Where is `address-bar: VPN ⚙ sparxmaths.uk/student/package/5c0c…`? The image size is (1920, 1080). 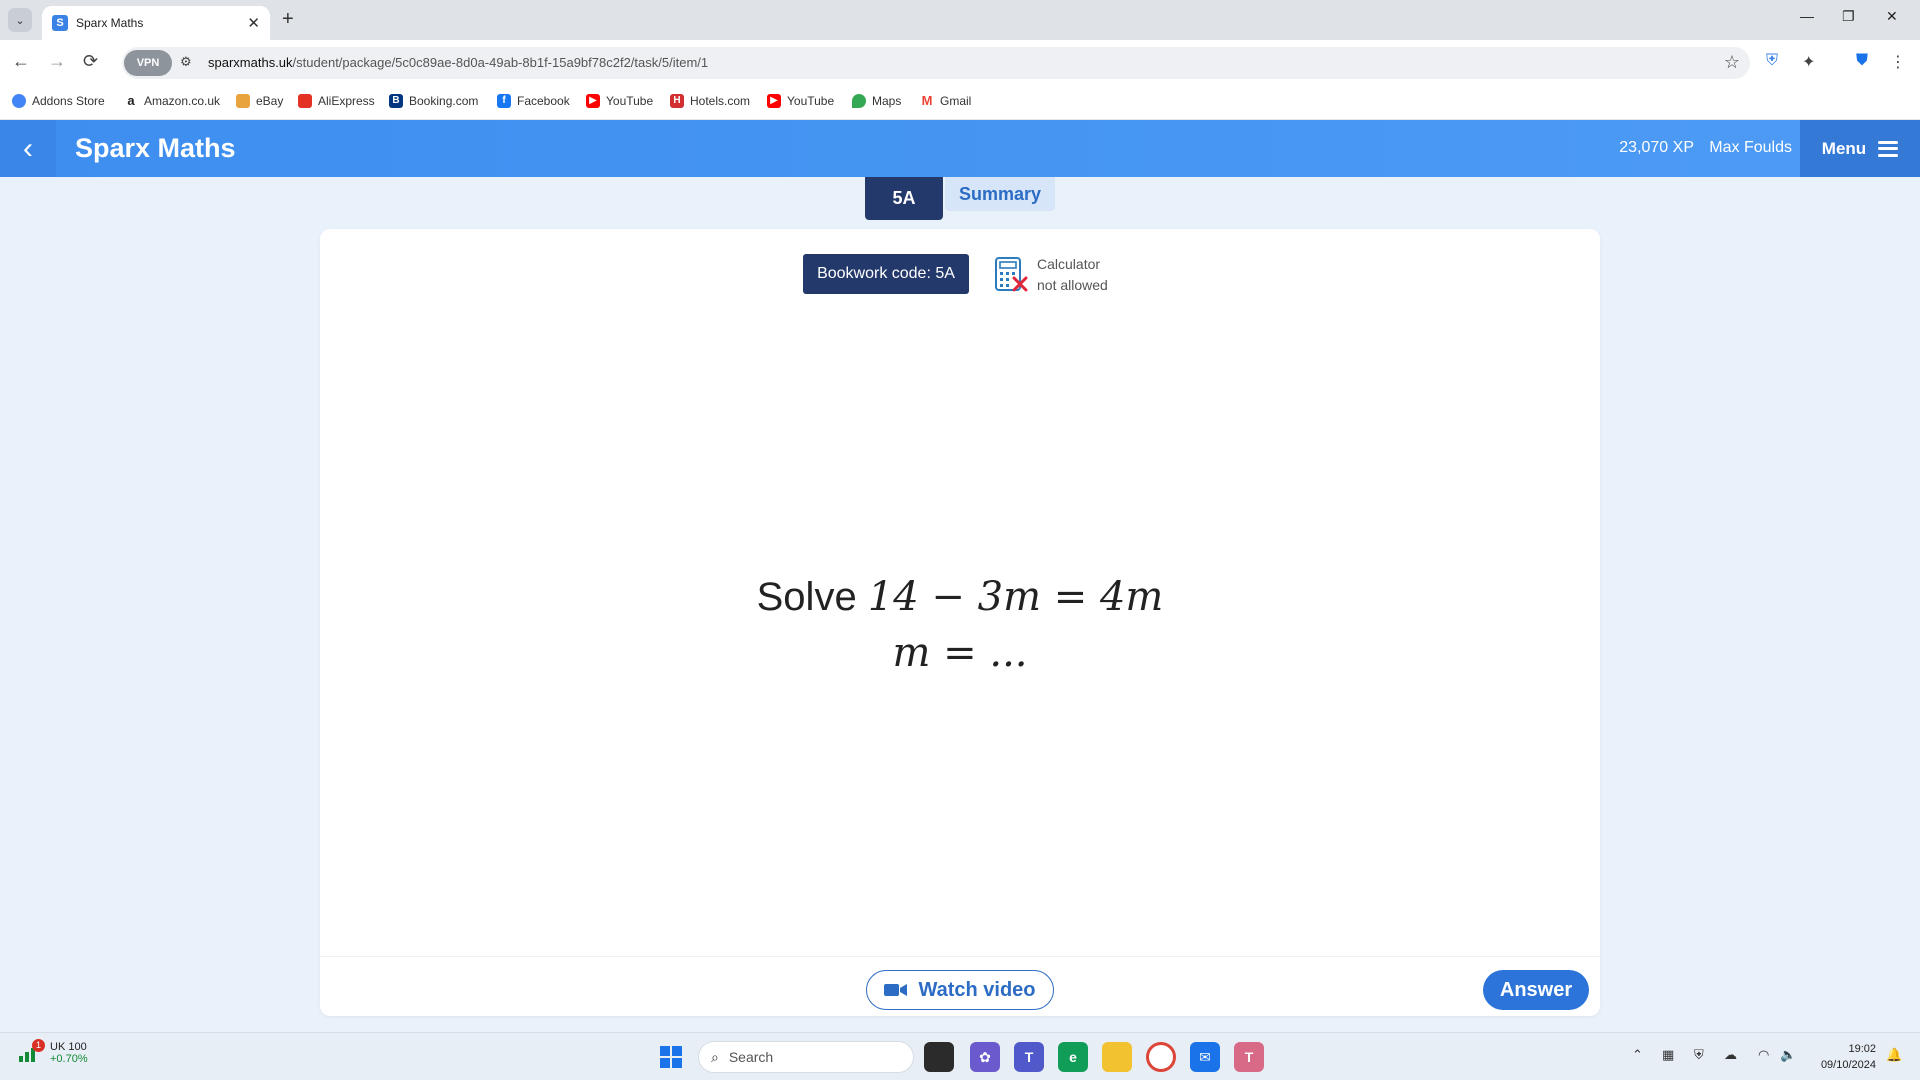 address-bar: VPN ⚙ sparxmaths.uk/student/package/5c0c… is located at coordinates (936, 63).